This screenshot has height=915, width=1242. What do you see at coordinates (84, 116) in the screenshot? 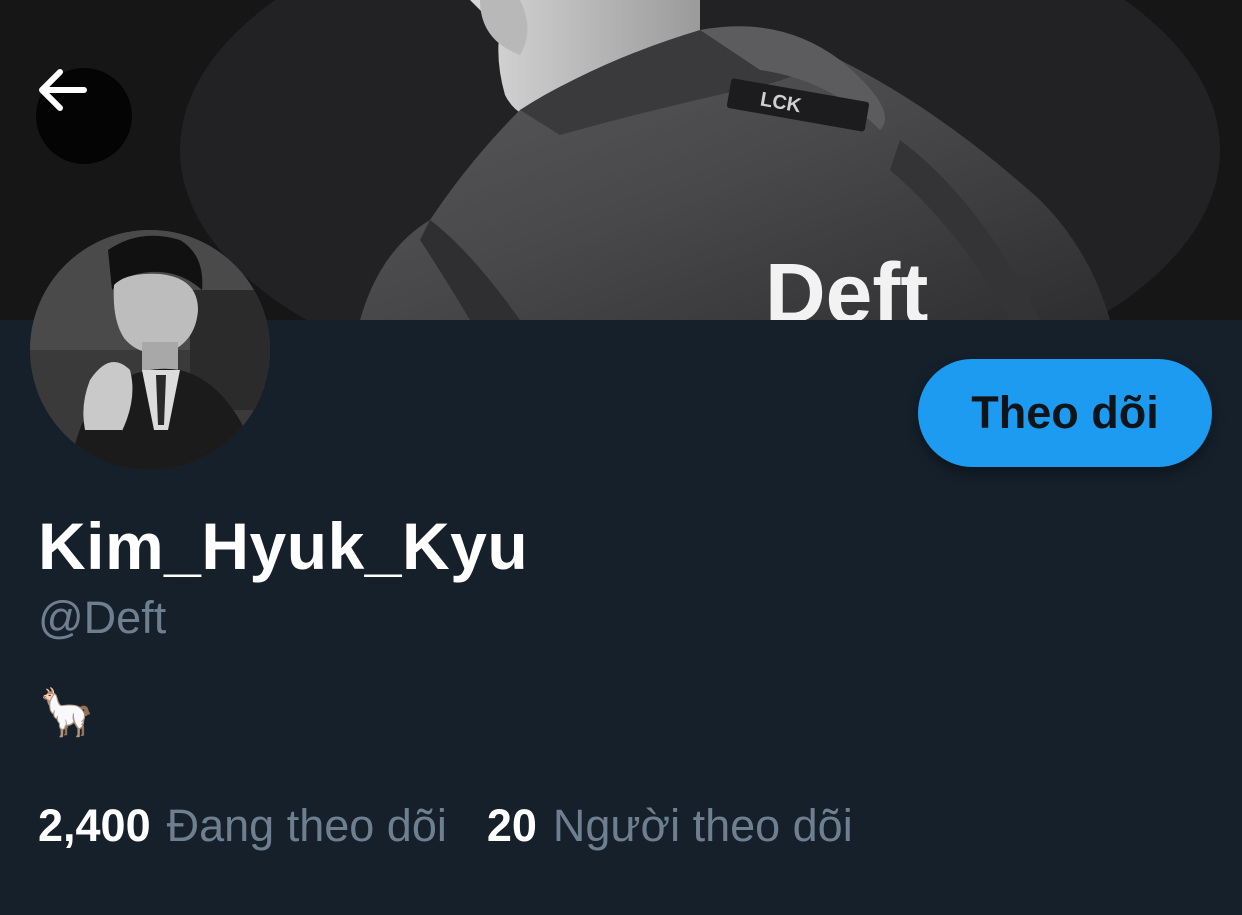
I see `back-button` at bounding box center [84, 116].